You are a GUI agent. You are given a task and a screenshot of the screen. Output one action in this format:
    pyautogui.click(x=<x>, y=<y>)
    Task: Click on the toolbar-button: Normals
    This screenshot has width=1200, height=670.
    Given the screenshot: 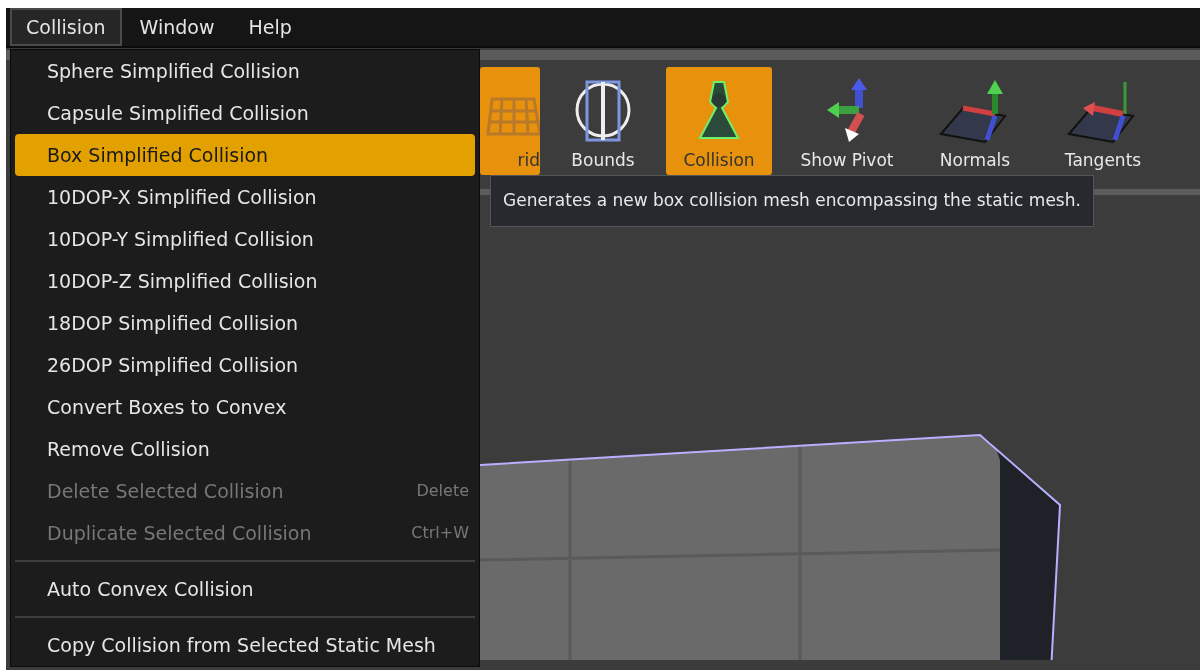 What is the action you would take?
    pyautogui.click(x=975, y=121)
    